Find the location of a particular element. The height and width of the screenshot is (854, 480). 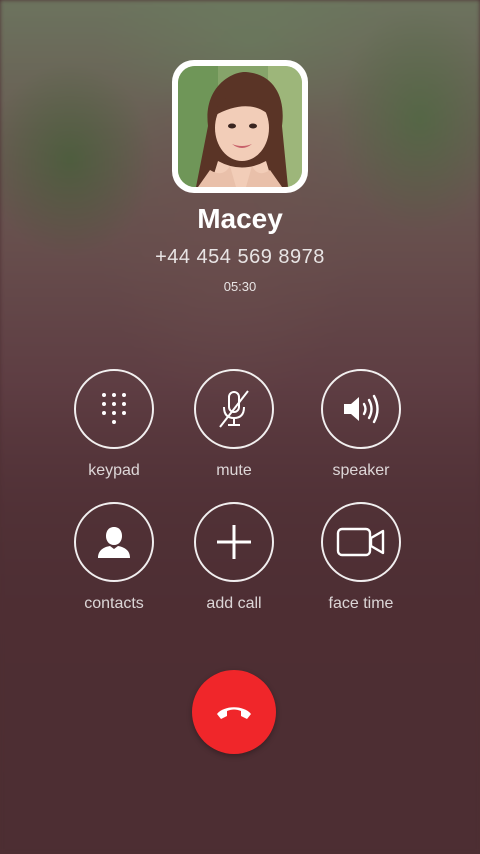

keypad-label: keypad is located at coordinates (114, 470).